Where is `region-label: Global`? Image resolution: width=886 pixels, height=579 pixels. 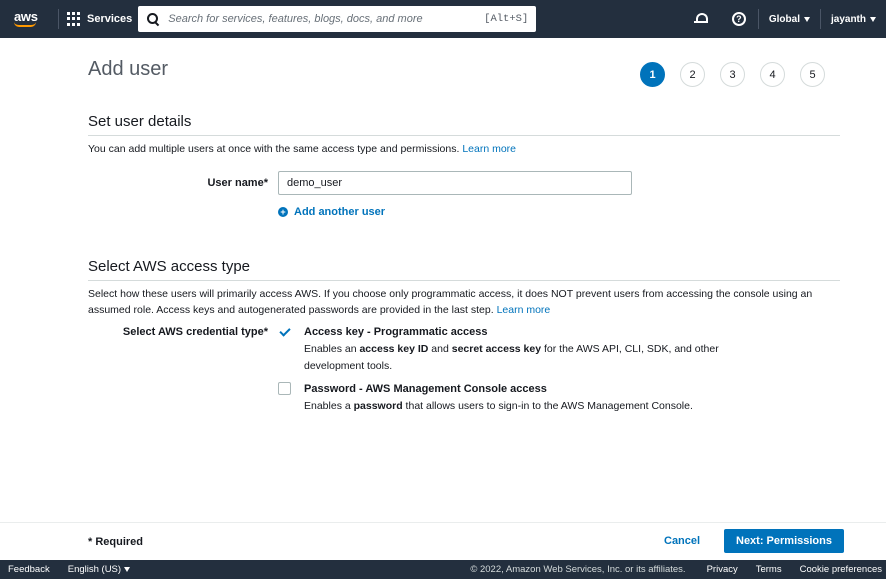
region-label: Global is located at coordinates (784, 19).